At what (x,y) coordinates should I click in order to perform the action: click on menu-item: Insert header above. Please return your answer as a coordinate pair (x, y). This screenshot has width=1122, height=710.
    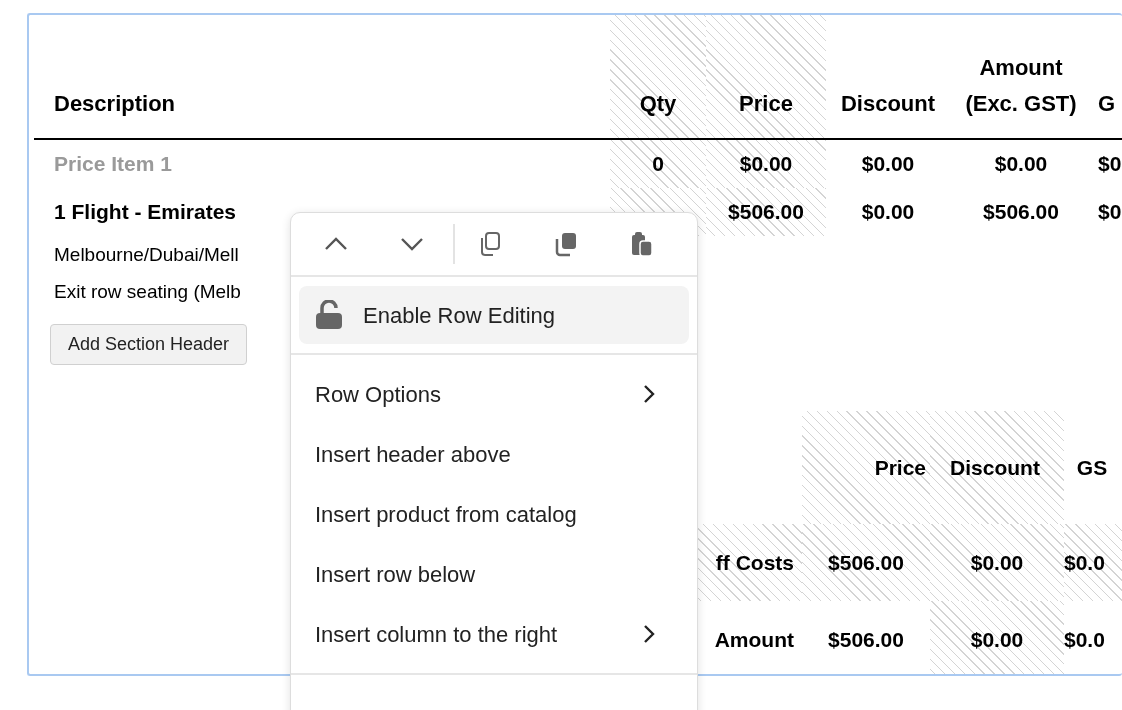
    Looking at the image, I should click on (494, 454).